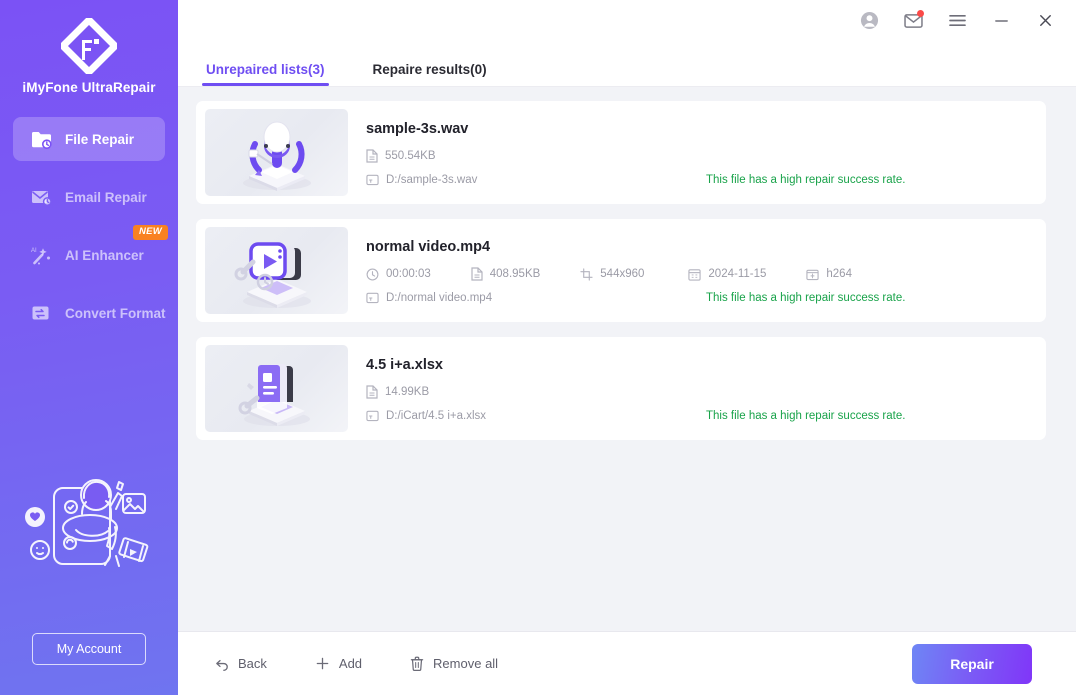 Image resolution: width=1076 pixels, height=695 pixels. I want to click on sidebar-item-file-repair-wrap: File Repair, so click(89, 139).